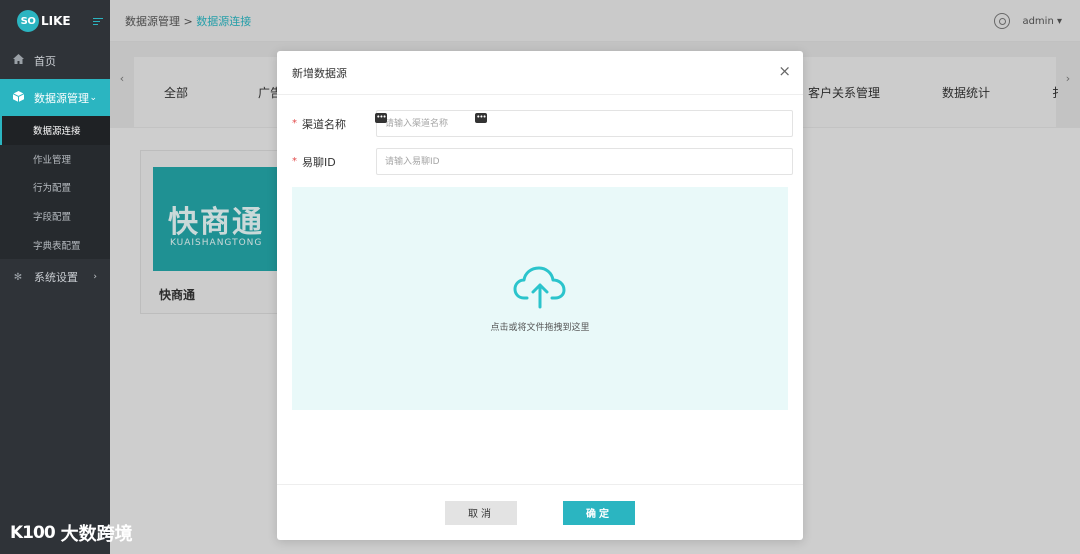  I want to click on yiliao-id-input, so click(584, 161).